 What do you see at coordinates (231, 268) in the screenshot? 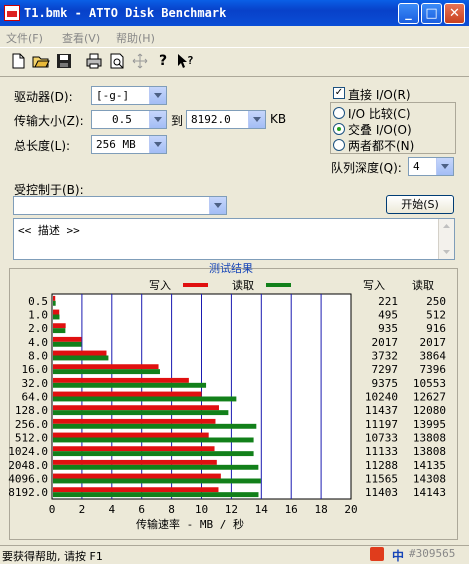
I see `chart-title: 测试结果` at bounding box center [231, 268].